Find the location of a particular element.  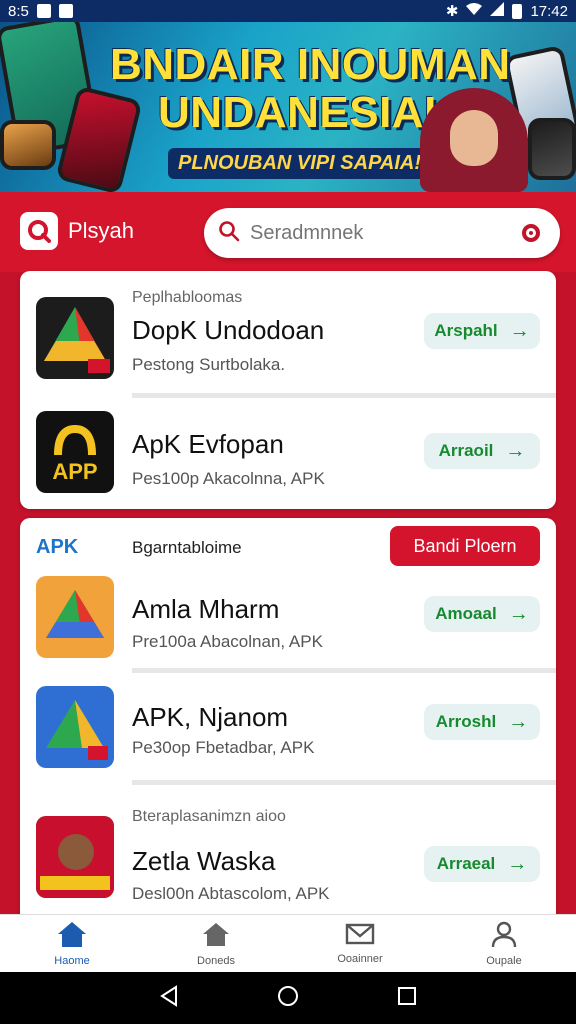

face-shape is located at coordinates (474, 138).